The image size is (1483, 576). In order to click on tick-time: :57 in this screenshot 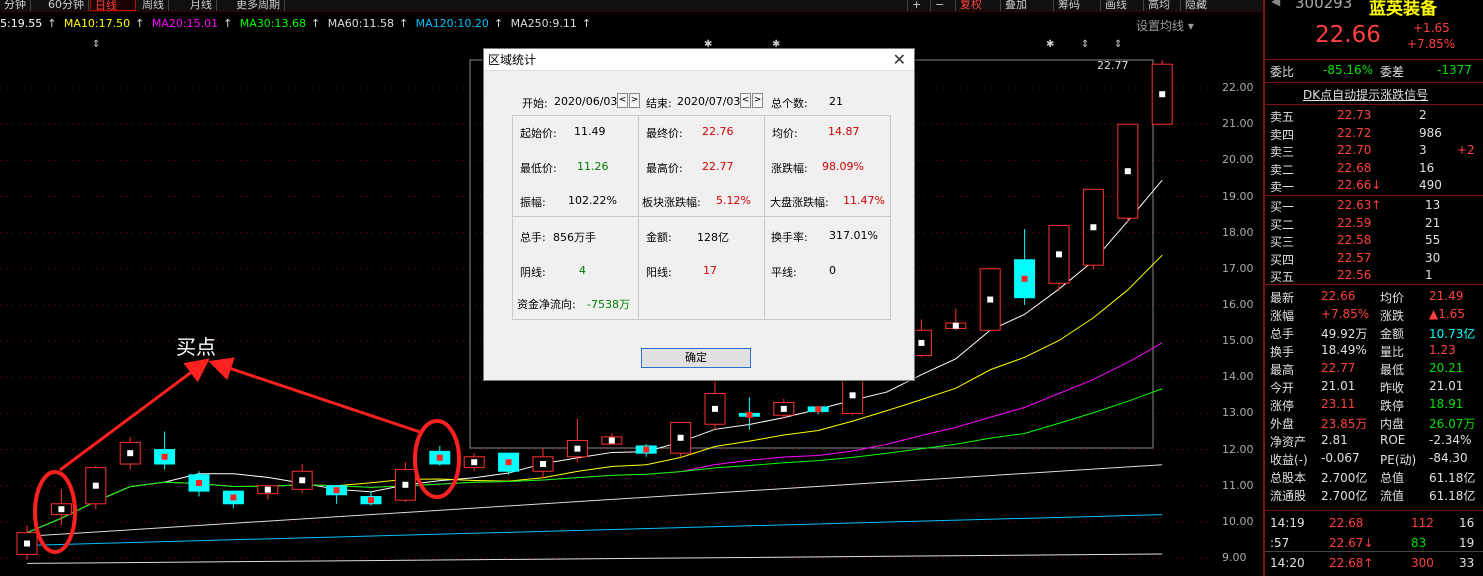, I will do `click(1280, 543)`.